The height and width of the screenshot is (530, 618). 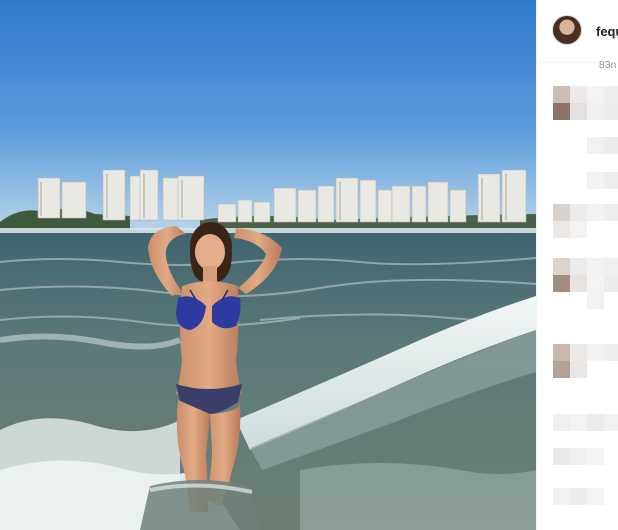 What do you see at coordinates (607, 31) in the screenshot?
I see `username-link: fequ` at bounding box center [607, 31].